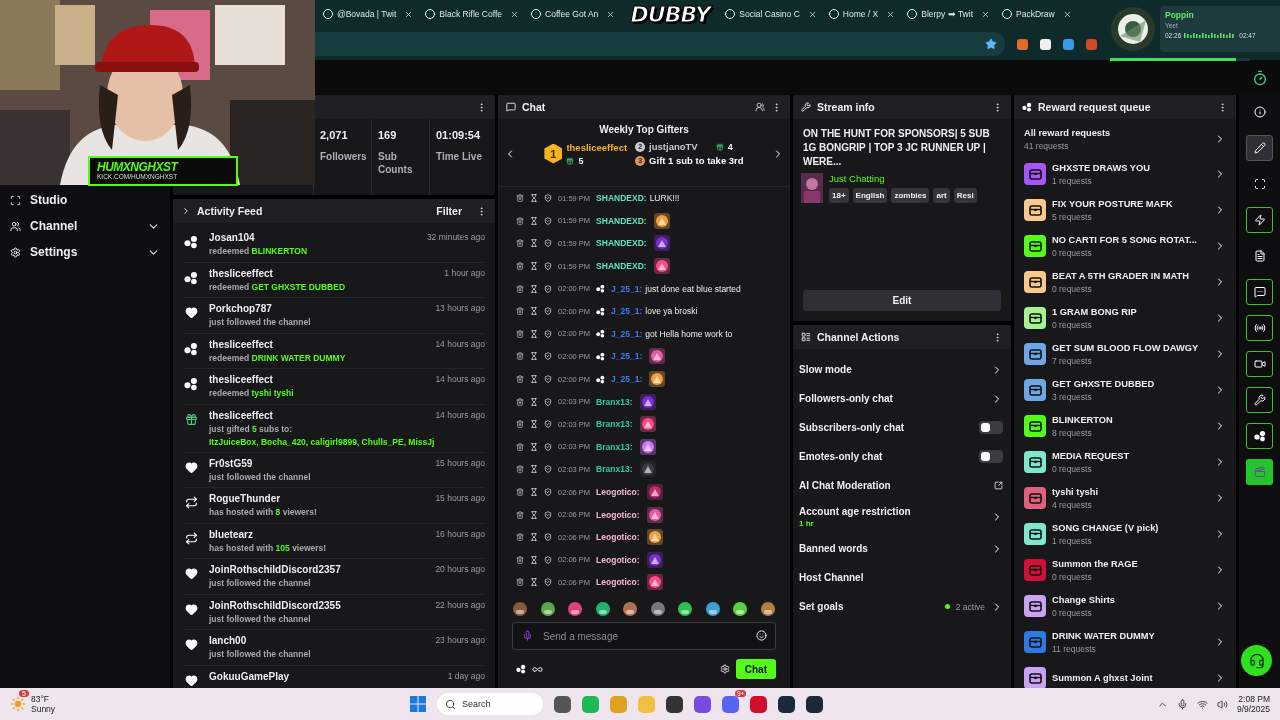 The height and width of the screenshot is (720, 1280). What do you see at coordinates (761, 635) in the screenshot?
I see `smile-icon` at bounding box center [761, 635].